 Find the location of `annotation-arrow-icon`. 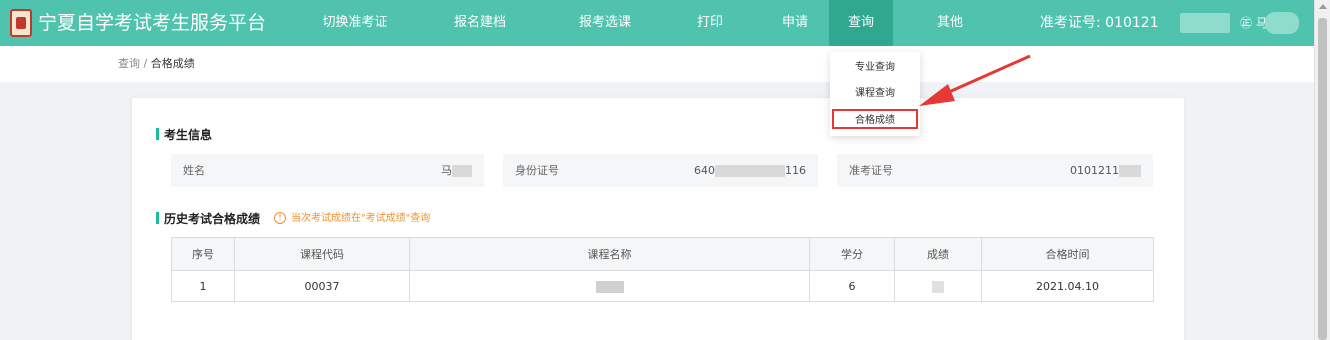

annotation-arrow-icon is located at coordinates (975, 80).